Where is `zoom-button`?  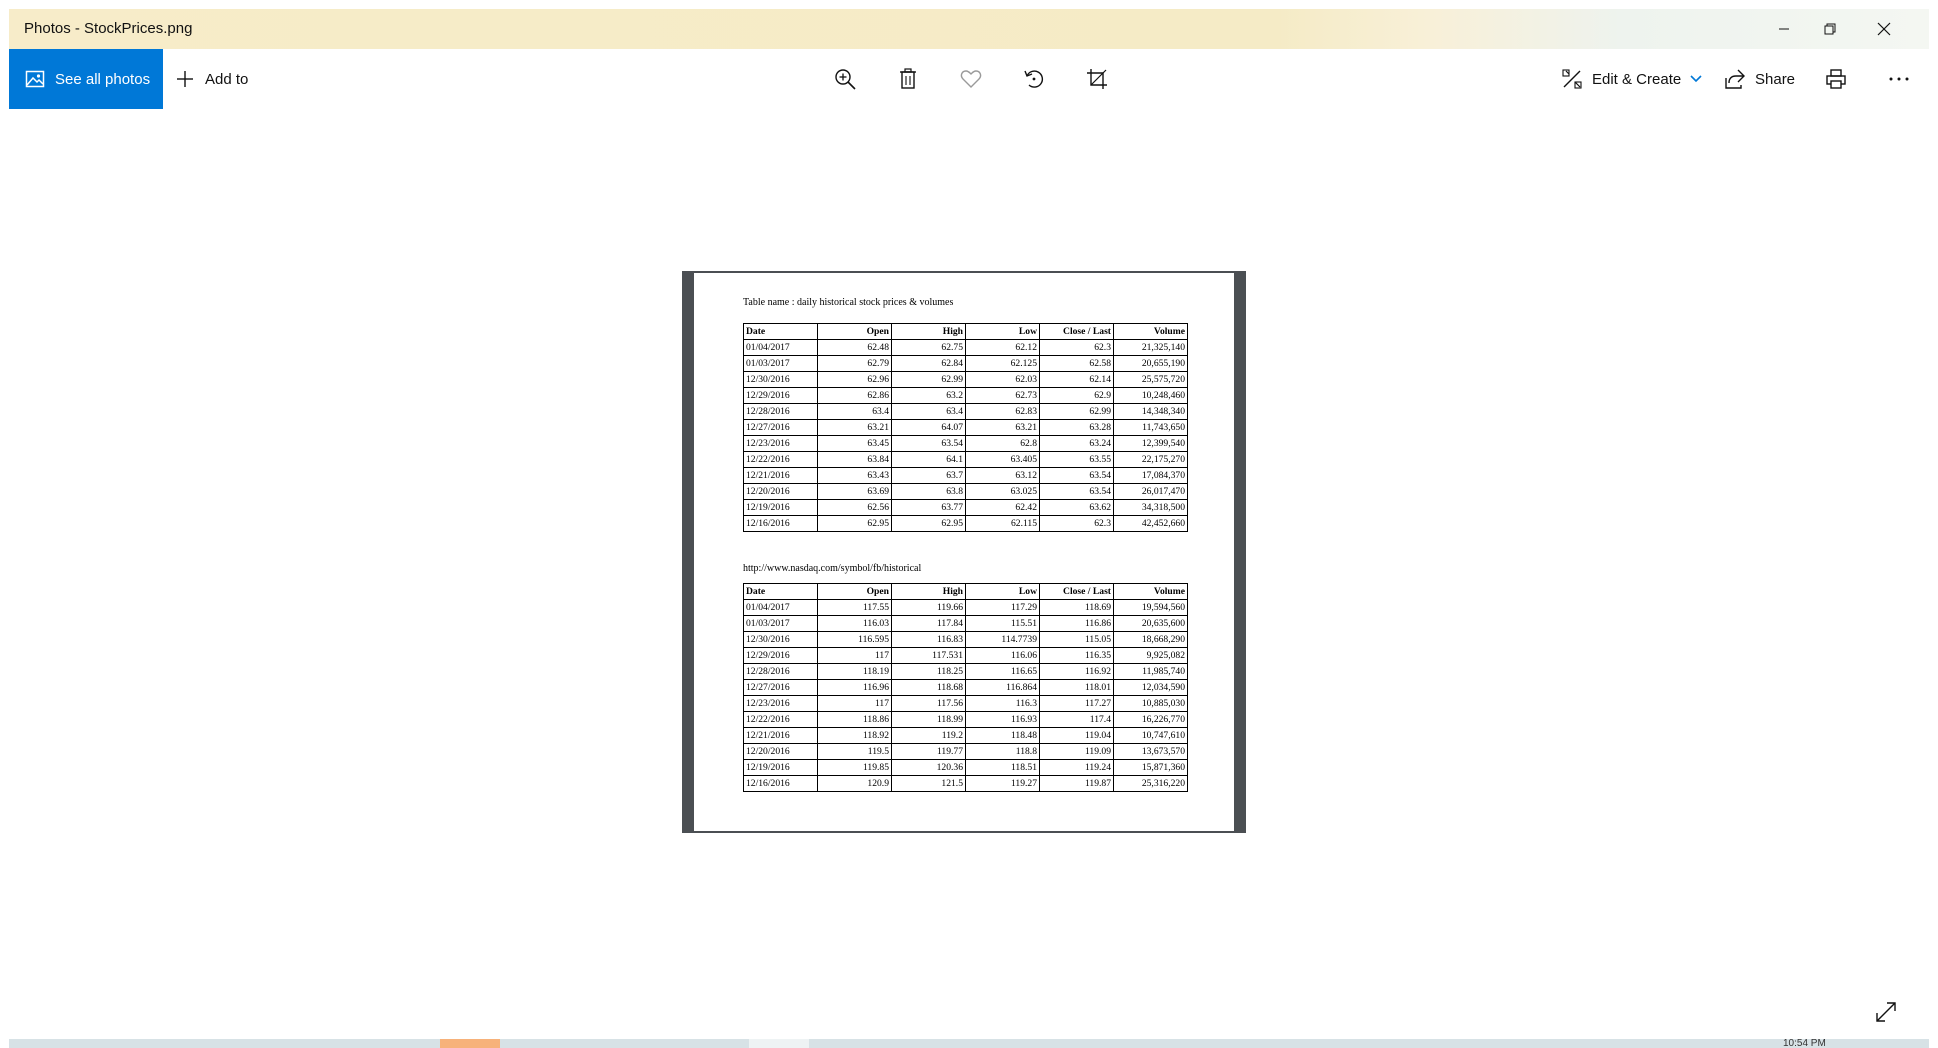
zoom-button is located at coordinates (845, 79).